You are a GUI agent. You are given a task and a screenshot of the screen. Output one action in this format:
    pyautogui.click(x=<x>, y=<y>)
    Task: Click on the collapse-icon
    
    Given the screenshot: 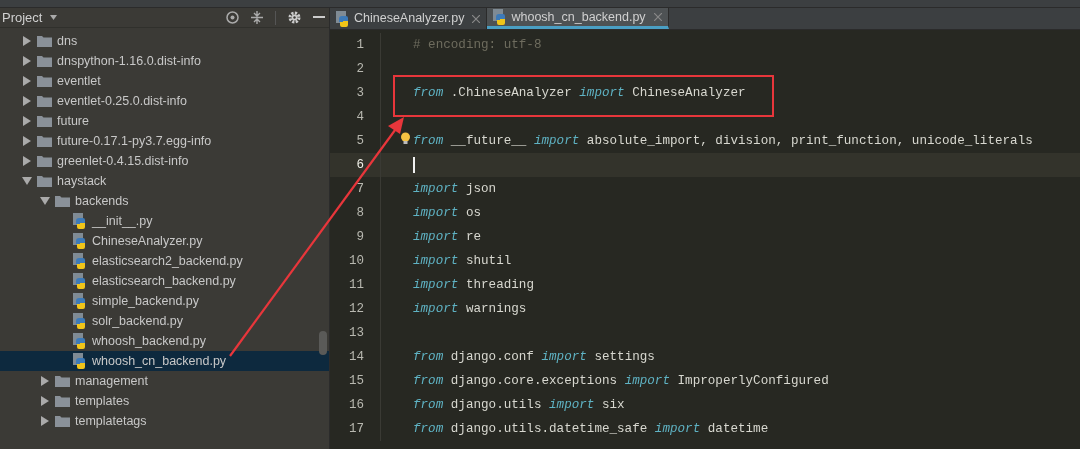 What is the action you would take?
    pyautogui.click(x=257, y=17)
    